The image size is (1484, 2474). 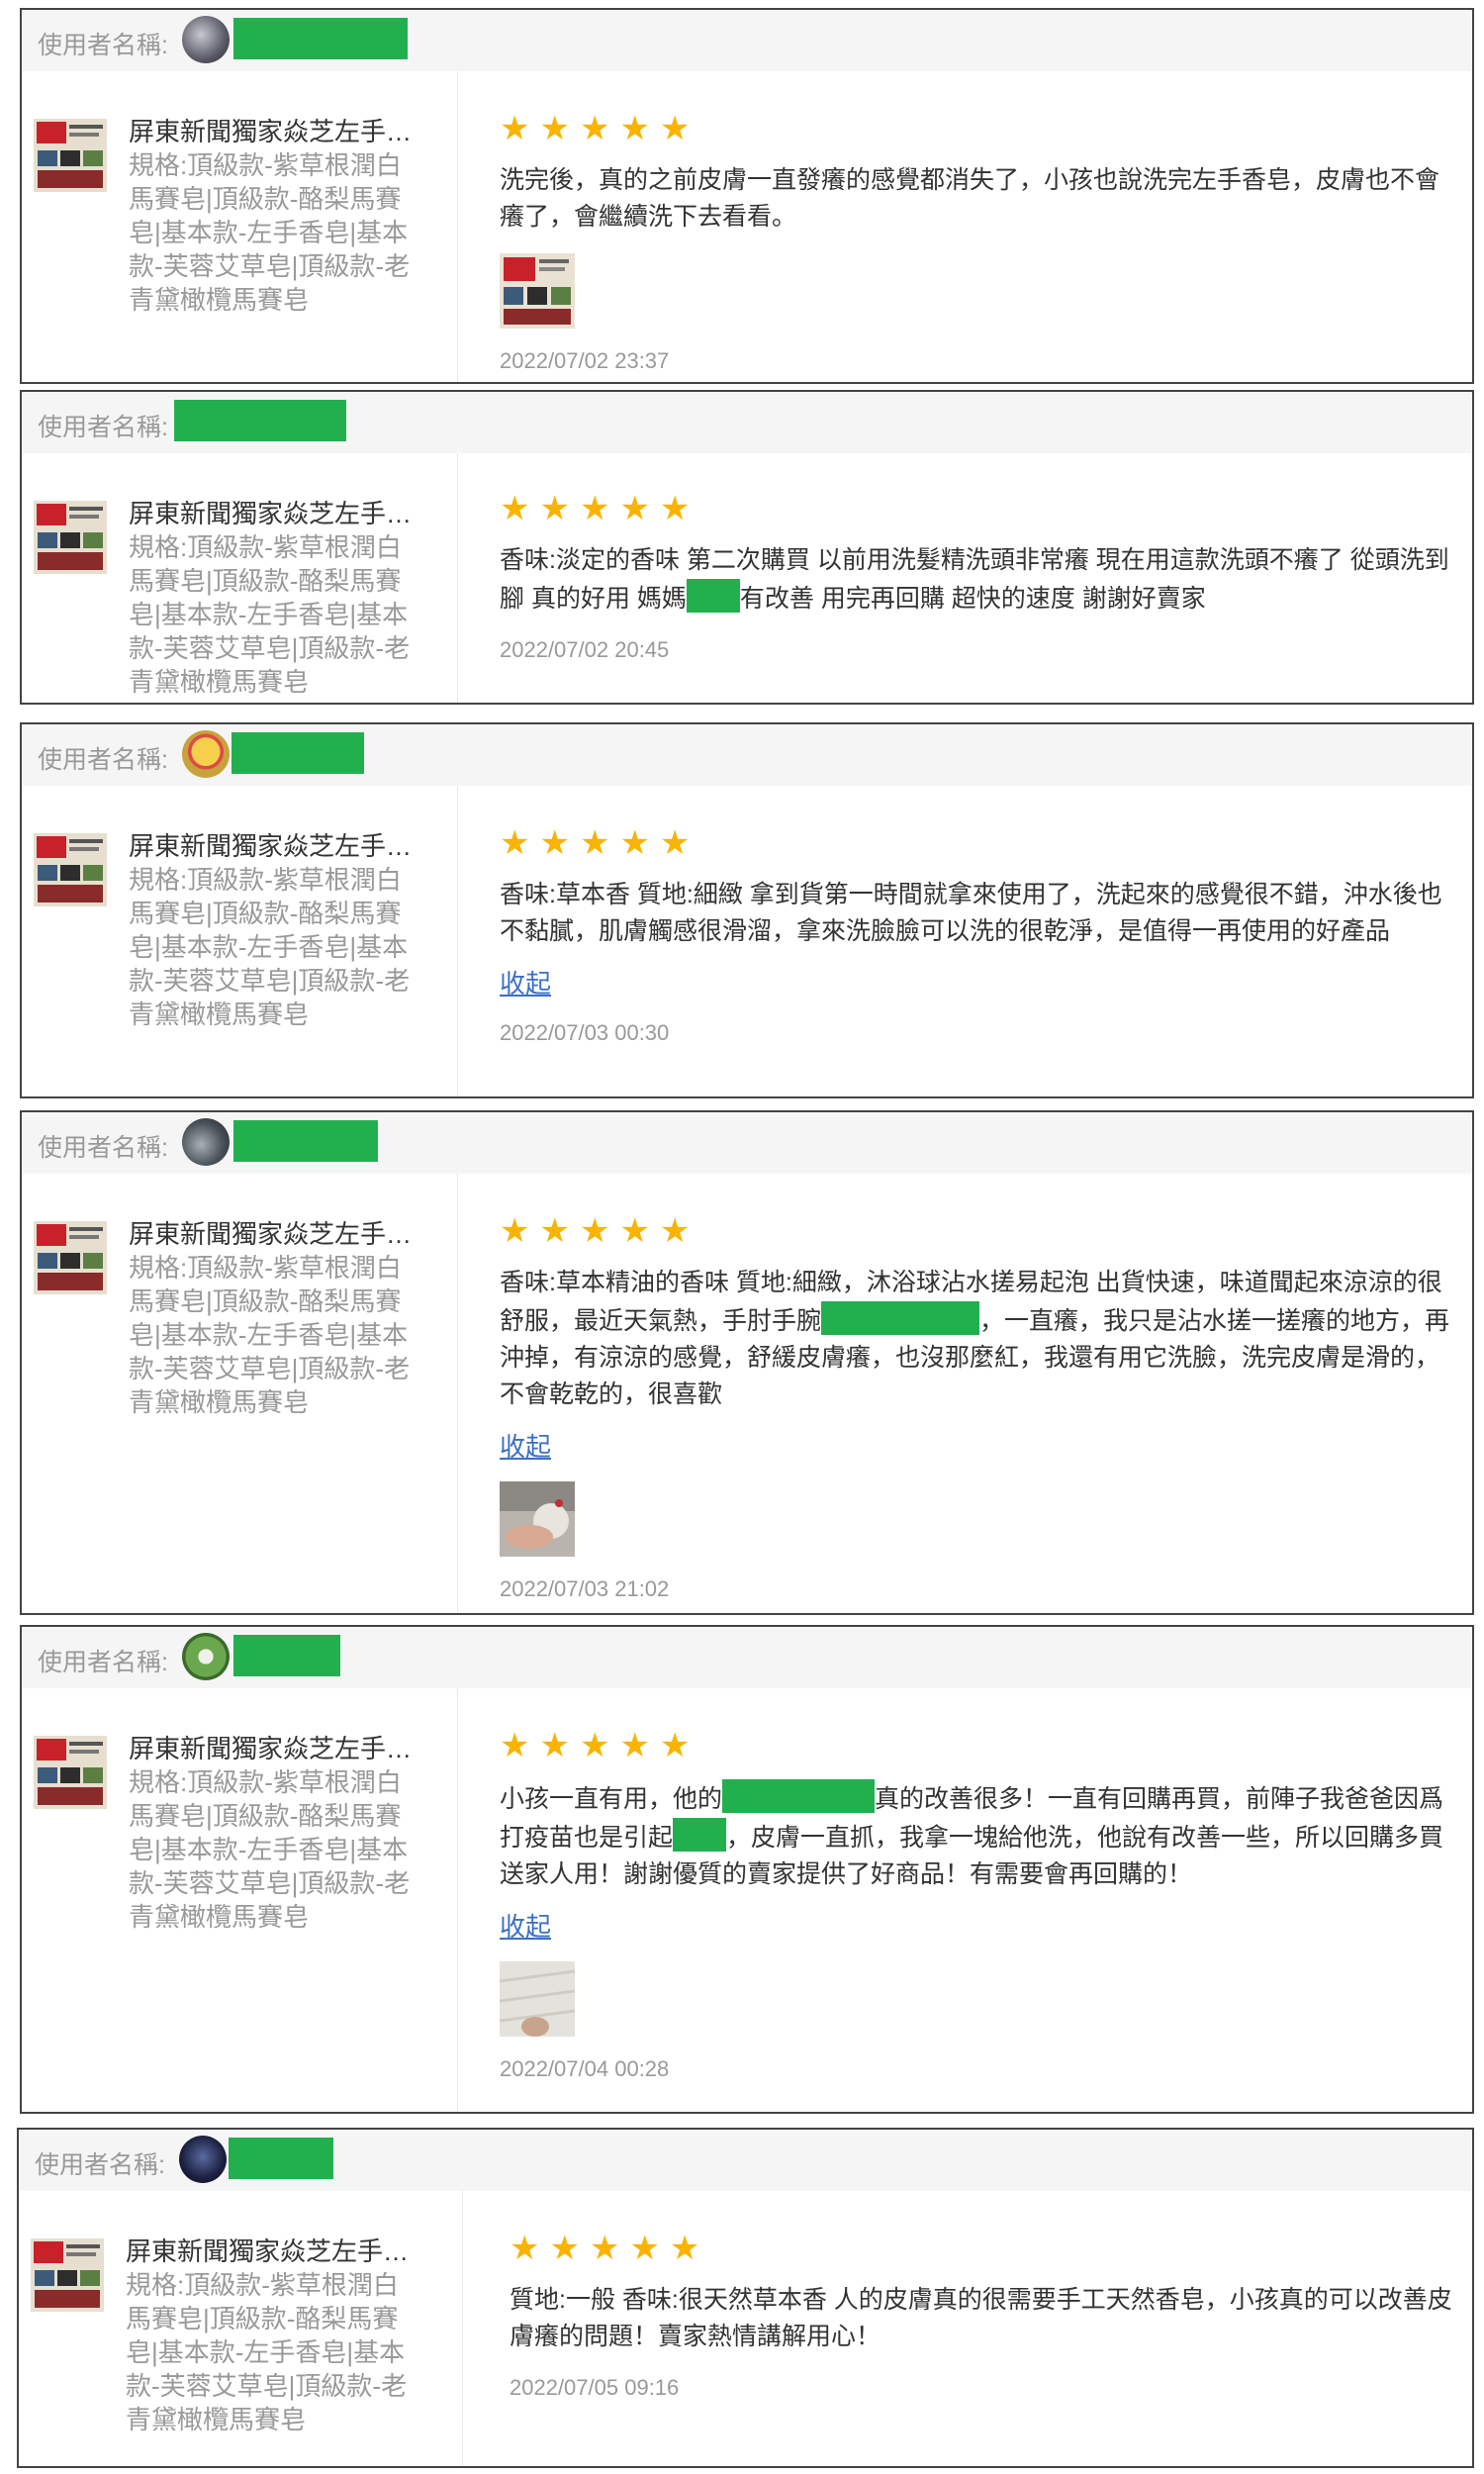 I want to click on review-text-part: 有改善 用完再回購 超快的速度 謝謝好賣家, so click(x=972, y=599).